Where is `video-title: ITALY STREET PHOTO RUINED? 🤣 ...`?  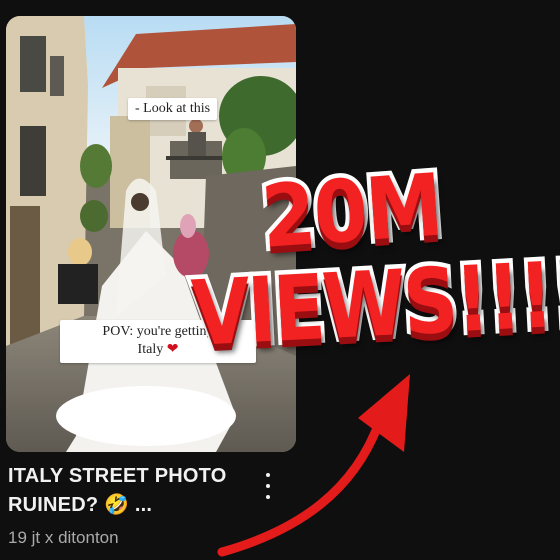 video-title: ITALY STREET PHOTO RUINED? 🤣 ... is located at coordinates (128, 491).